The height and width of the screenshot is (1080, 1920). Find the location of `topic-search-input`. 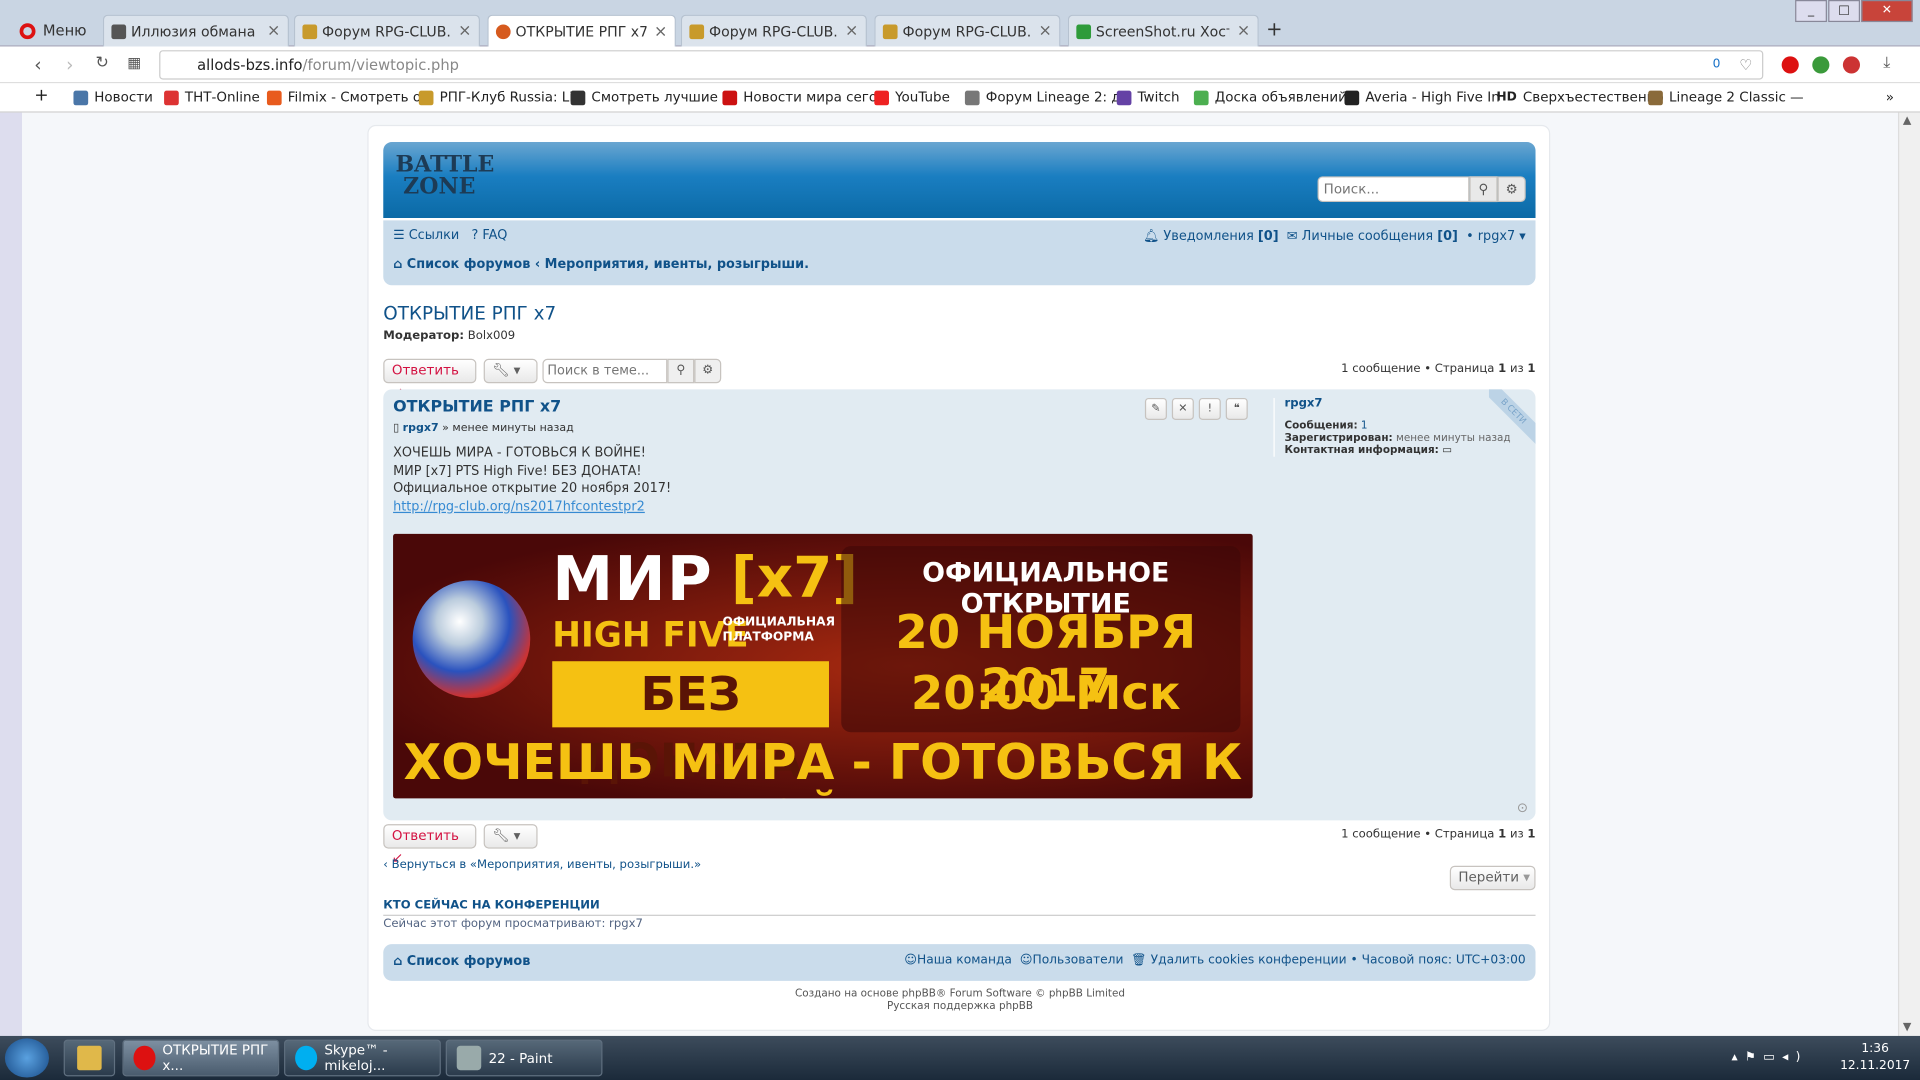

topic-search-input is located at coordinates (605, 371).